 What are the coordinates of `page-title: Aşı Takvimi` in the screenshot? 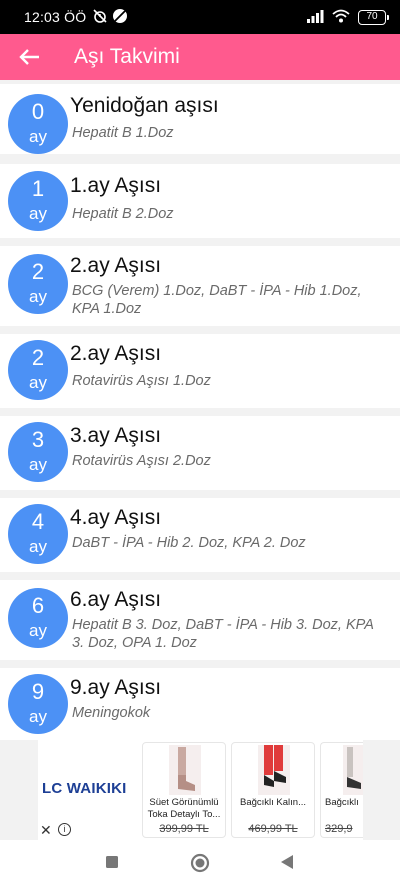 It's located at (127, 56).